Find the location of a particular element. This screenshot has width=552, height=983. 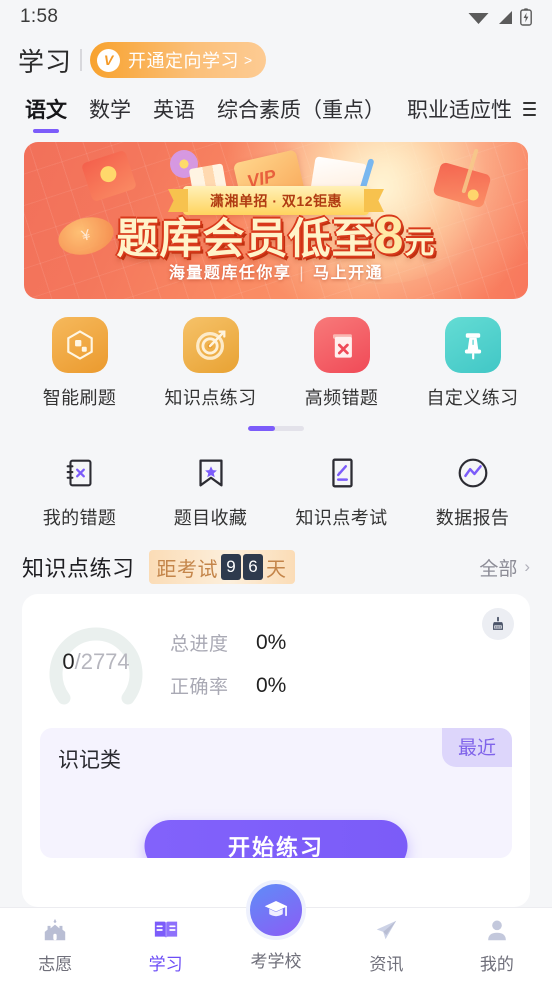

quick-entry-label: 高频错题 is located at coordinates (341, 398).